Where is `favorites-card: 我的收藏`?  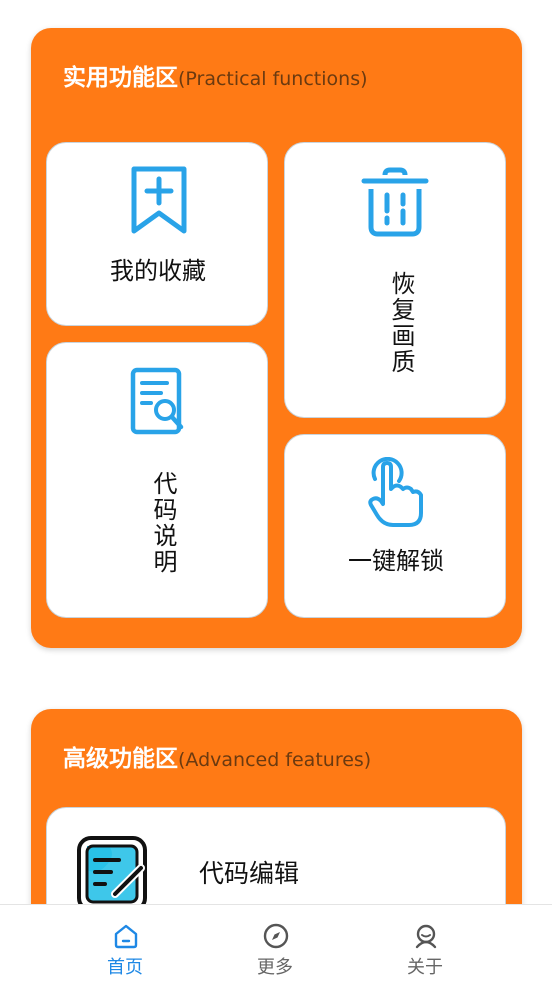
favorites-card: 我的收藏 is located at coordinates (157, 234).